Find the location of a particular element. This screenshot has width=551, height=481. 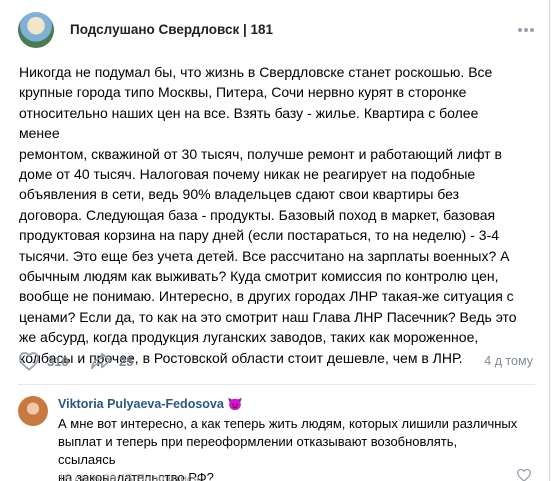

group-avatar is located at coordinates (36, 30).